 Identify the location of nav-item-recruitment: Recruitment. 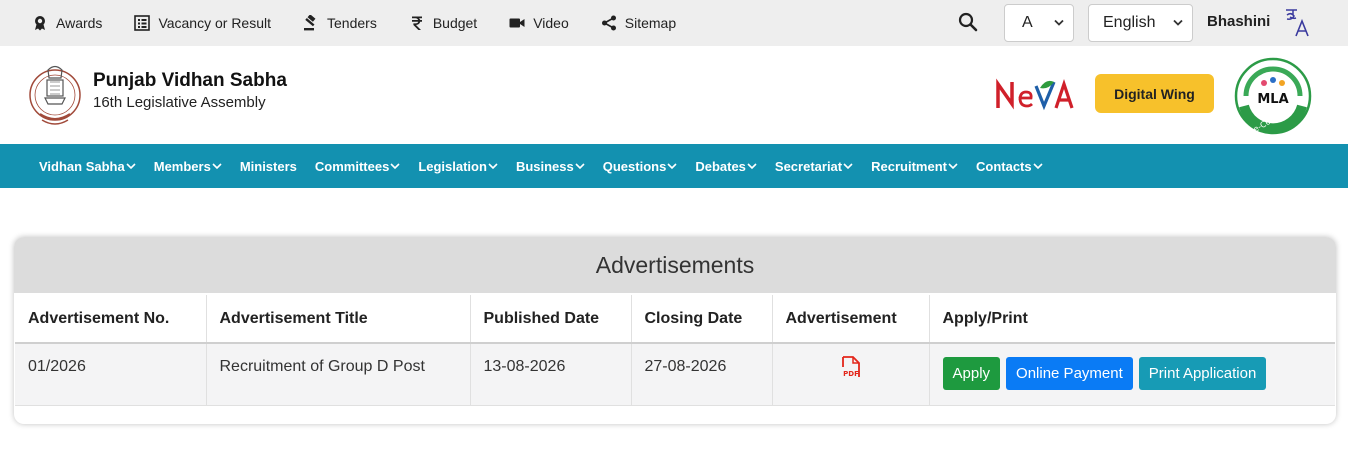
(914, 166).